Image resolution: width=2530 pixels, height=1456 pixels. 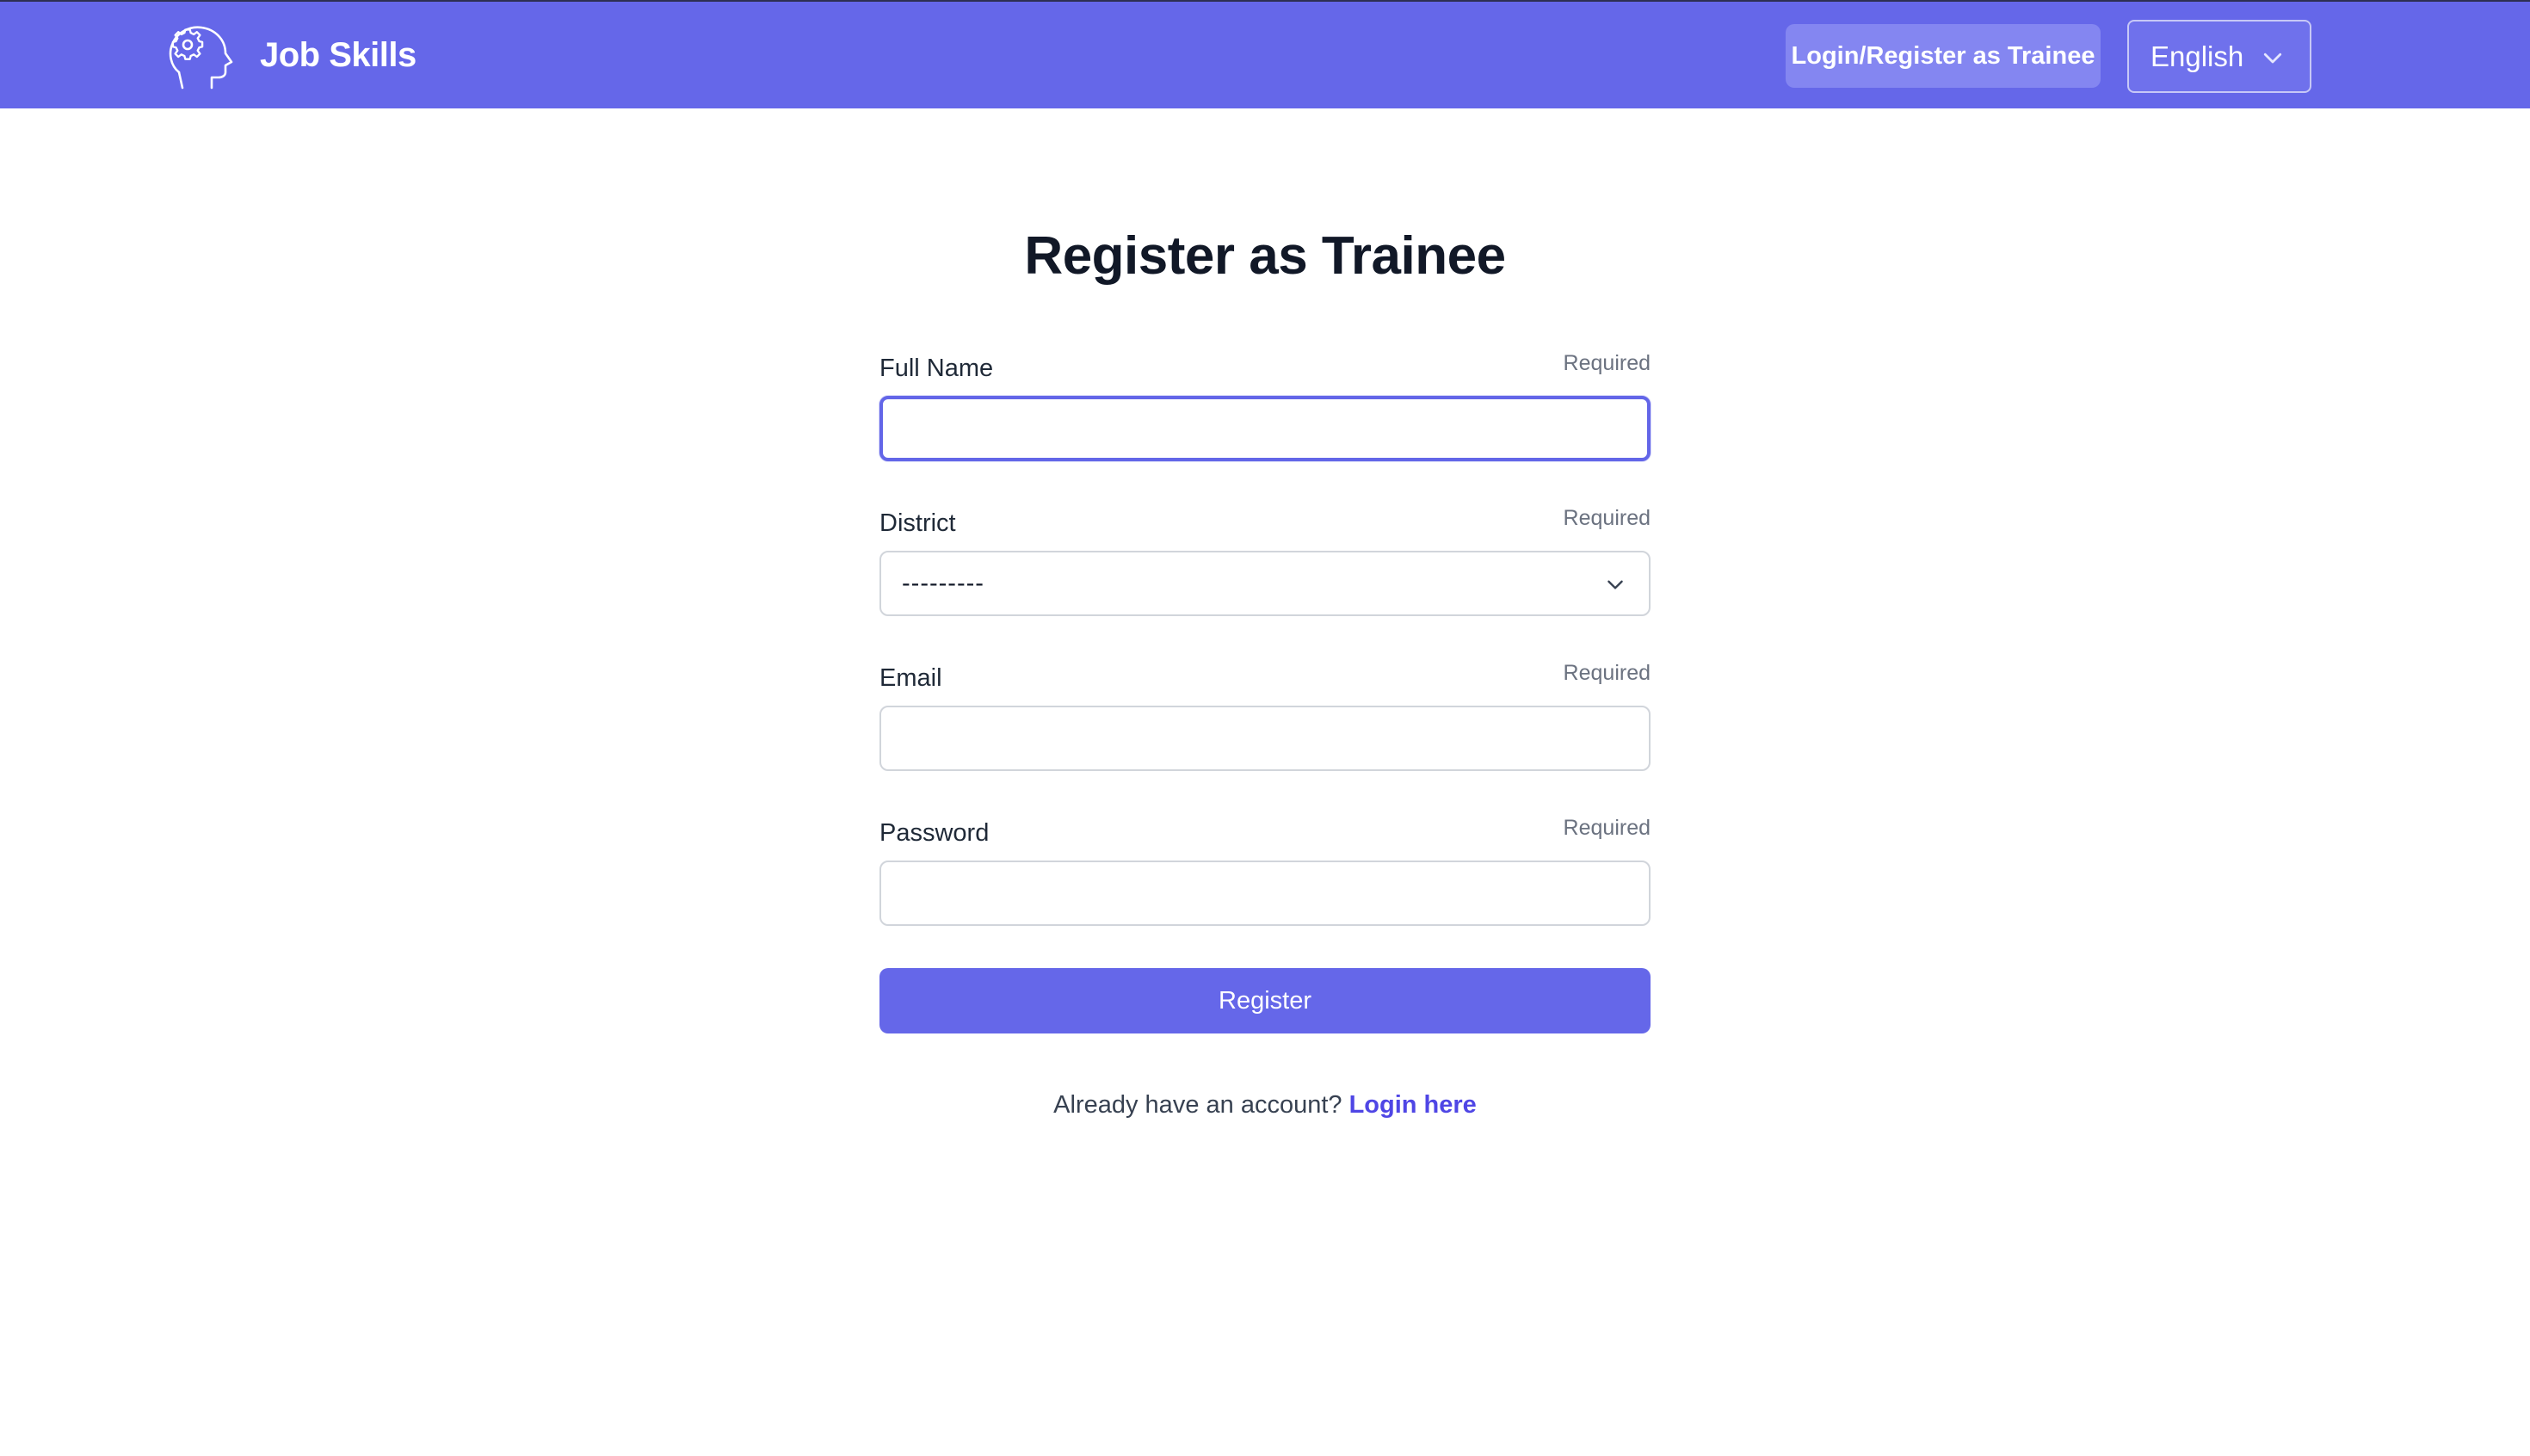 I want to click on email-required-hint: Required, so click(x=1607, y=673).